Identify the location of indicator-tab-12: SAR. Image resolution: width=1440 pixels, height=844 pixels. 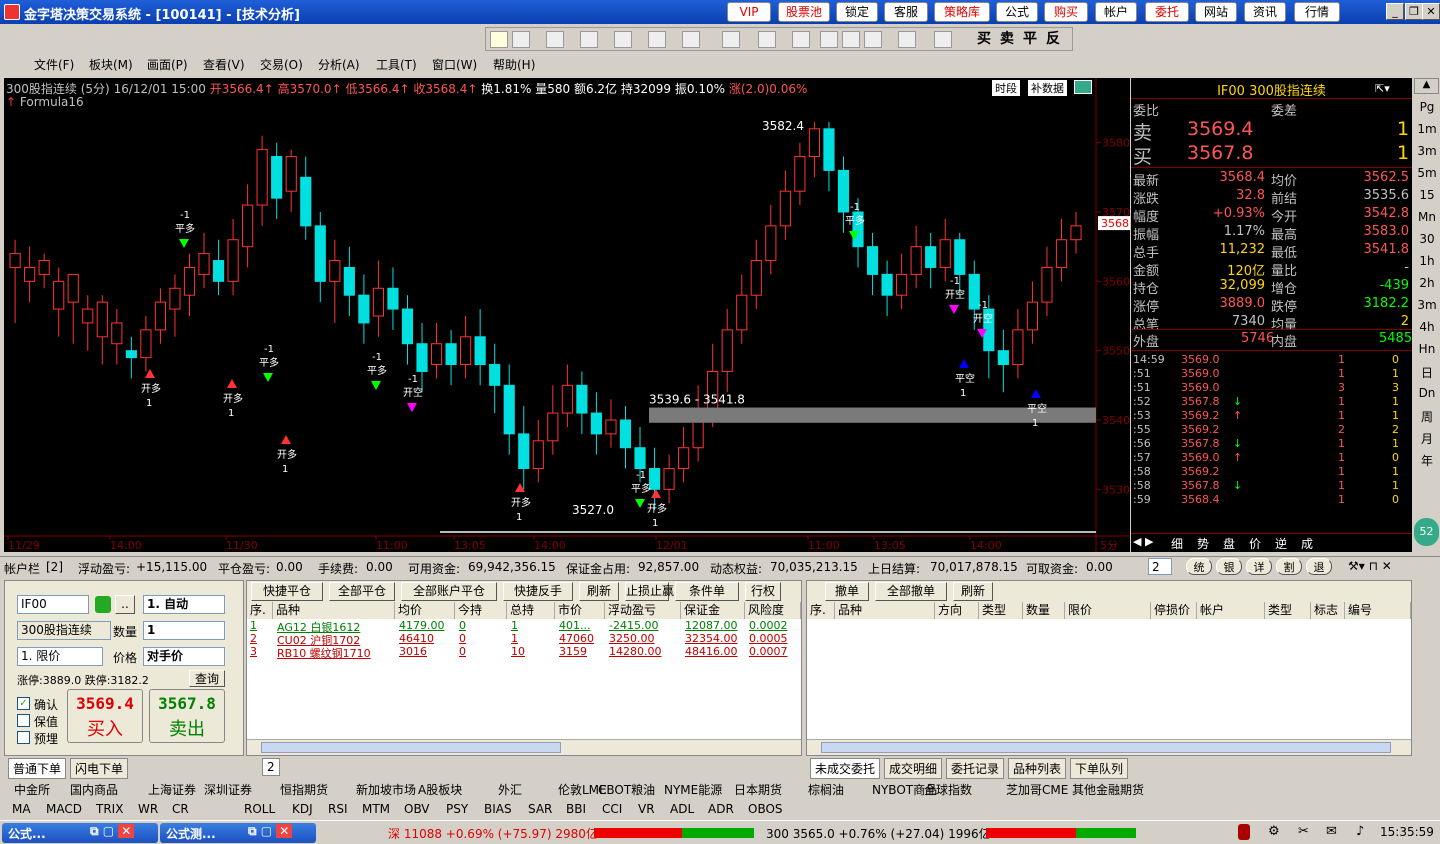
(540, 809).